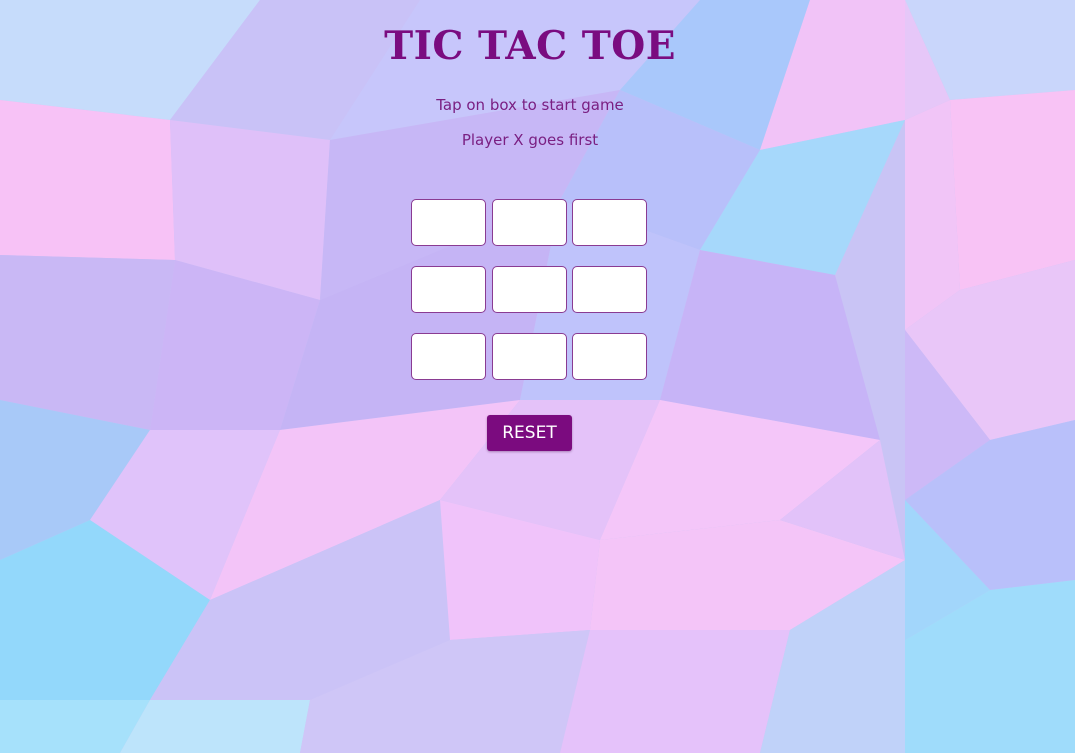  I want to click on game-board, so click(530, 290).